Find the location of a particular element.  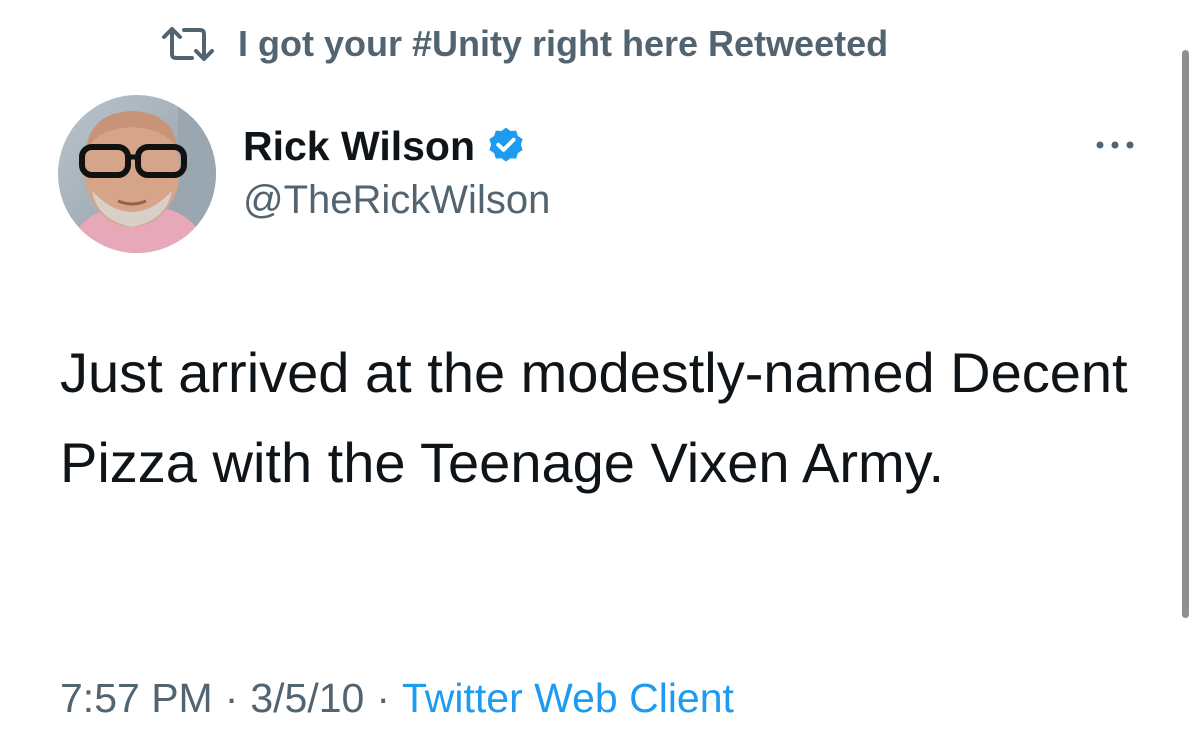

verified-badge-icon is located at coordinates (506, 144).